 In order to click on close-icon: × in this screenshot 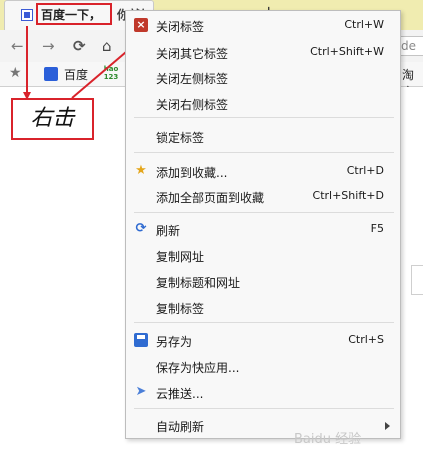, I will do `click(141, 25)`.